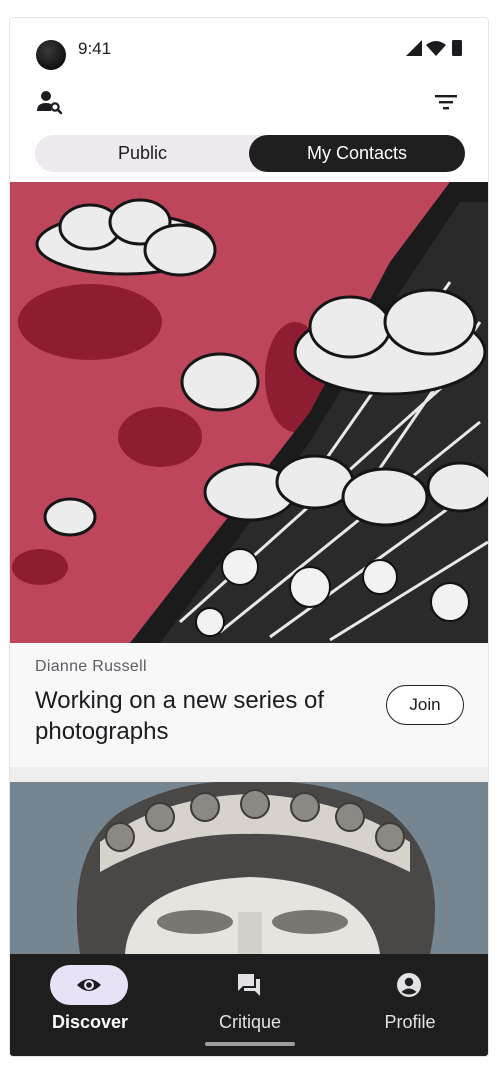  Describe the element at coordinates (446, 102) in the screenshot. I see `filter-icon` at that location.